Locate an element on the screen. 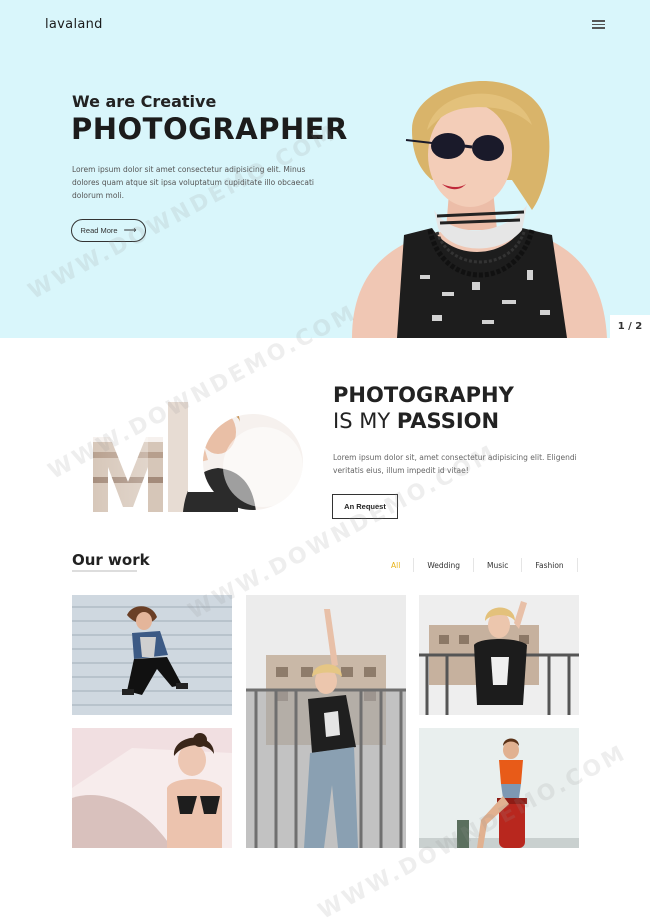  filter-all: All is located at coordinates (396, 565).